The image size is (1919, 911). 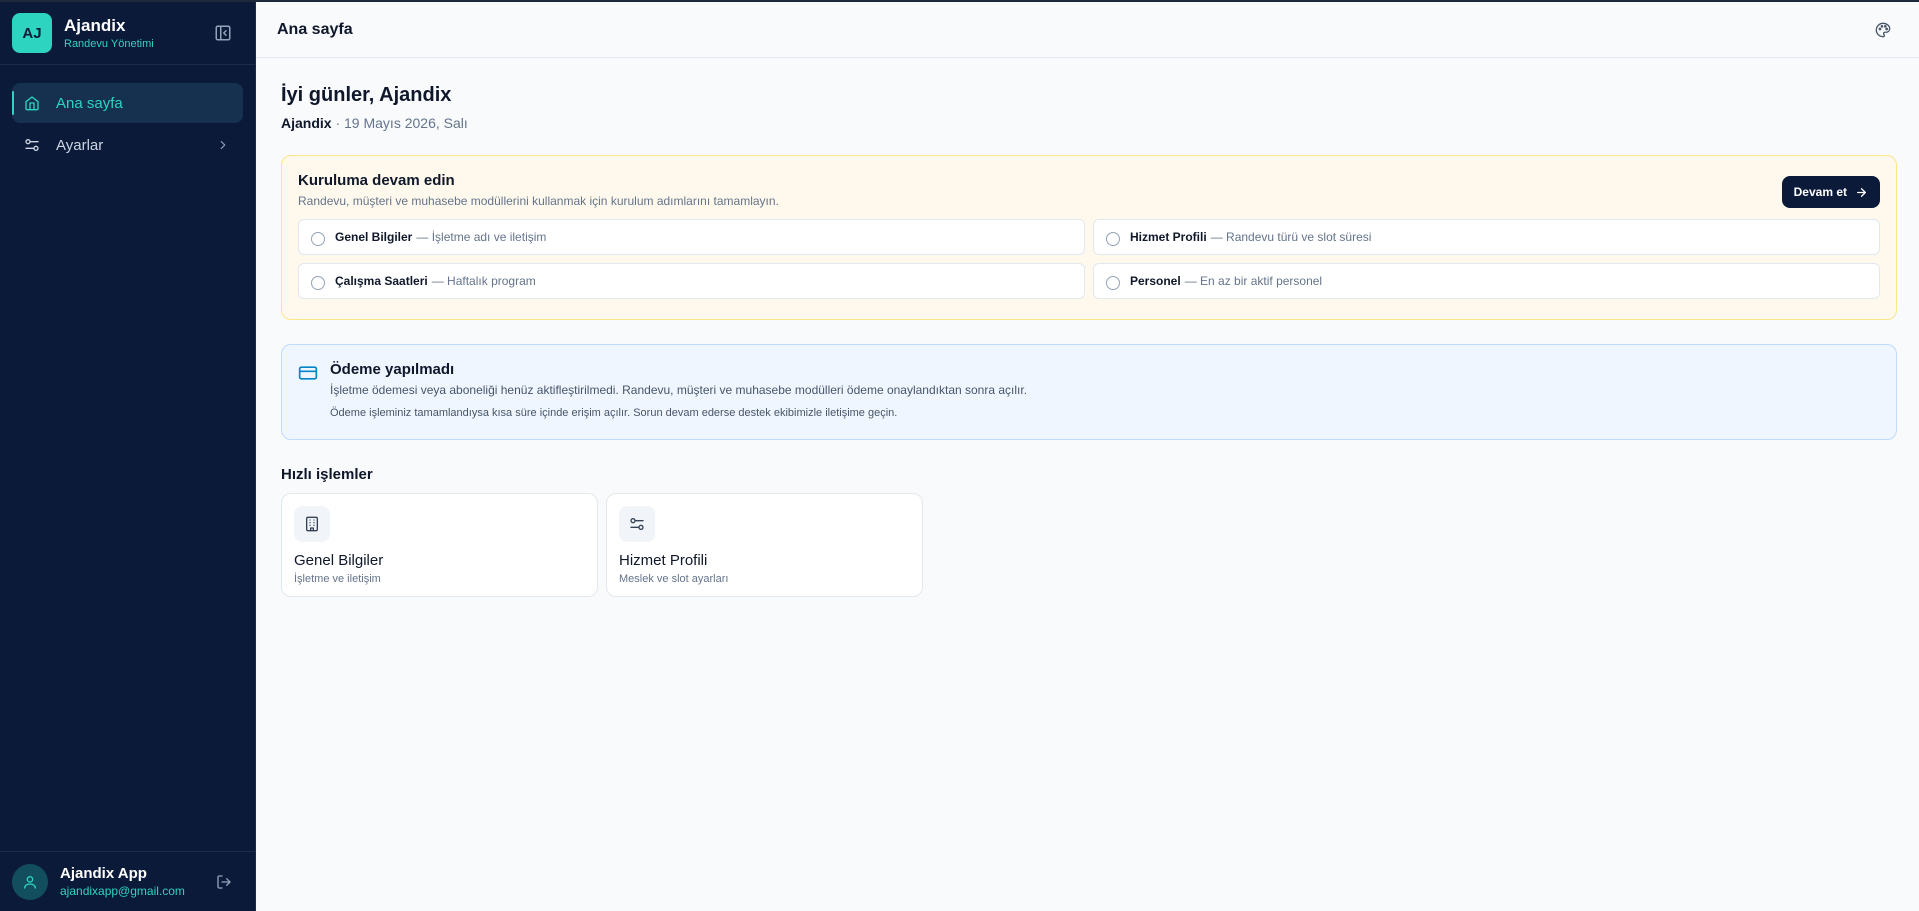 I want to click on palette-icon, so click(x=1883, y=29).